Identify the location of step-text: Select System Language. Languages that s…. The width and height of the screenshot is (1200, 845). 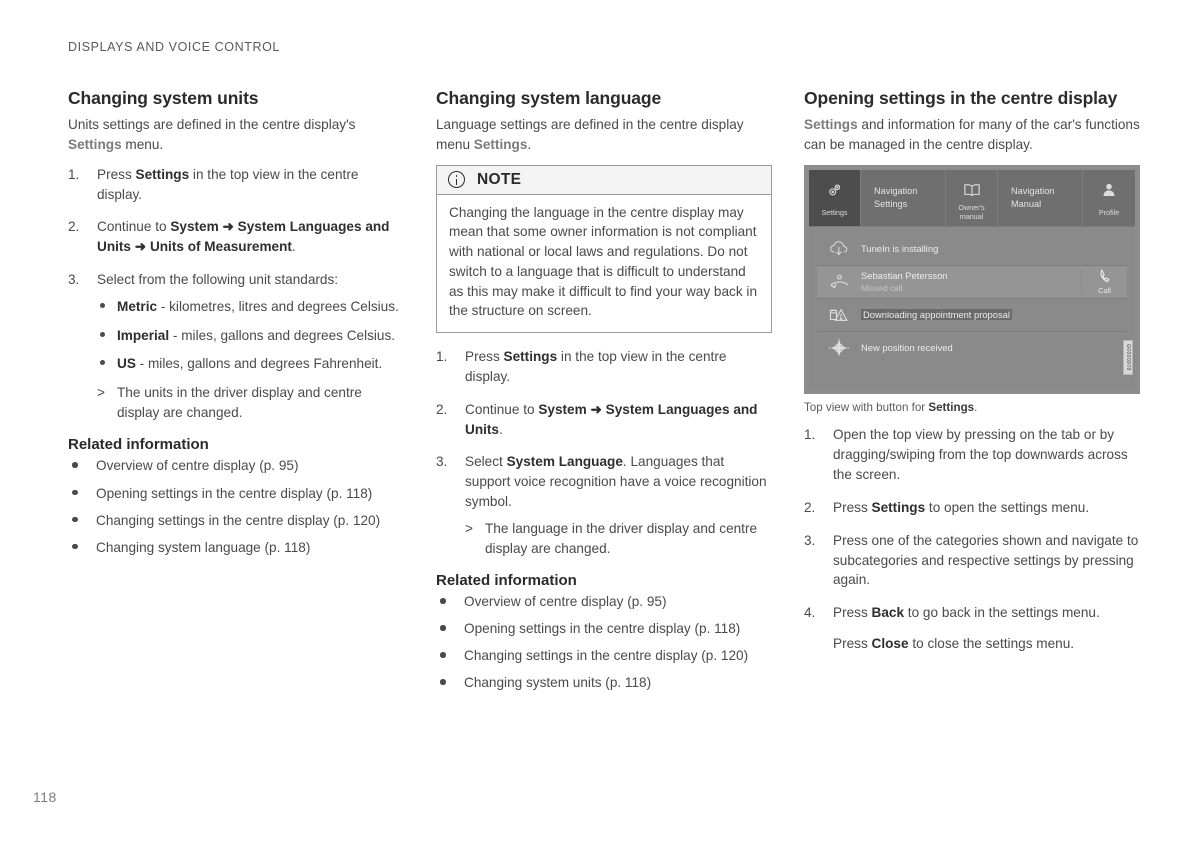
(616, 482).